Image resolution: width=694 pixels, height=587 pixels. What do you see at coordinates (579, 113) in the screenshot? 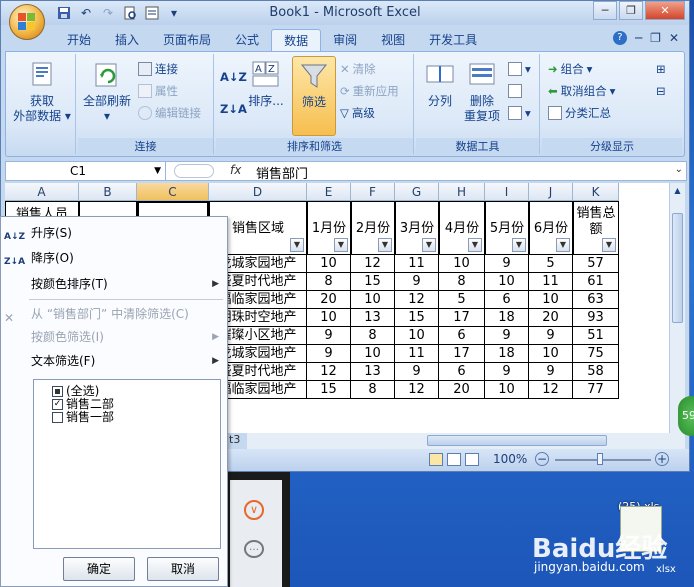
I see `subtotal-button: 分类汇总` at bounding box center [579, 113].